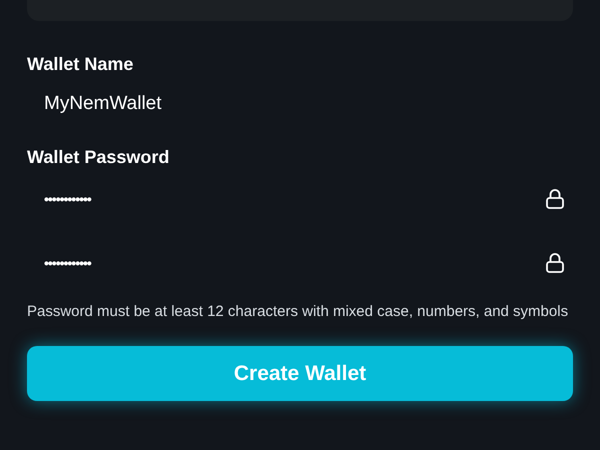  What do you see at coordinates (80, 64) in the screenshot?
I see `field-label: Wallet Name` at bounding box center [80, 64].